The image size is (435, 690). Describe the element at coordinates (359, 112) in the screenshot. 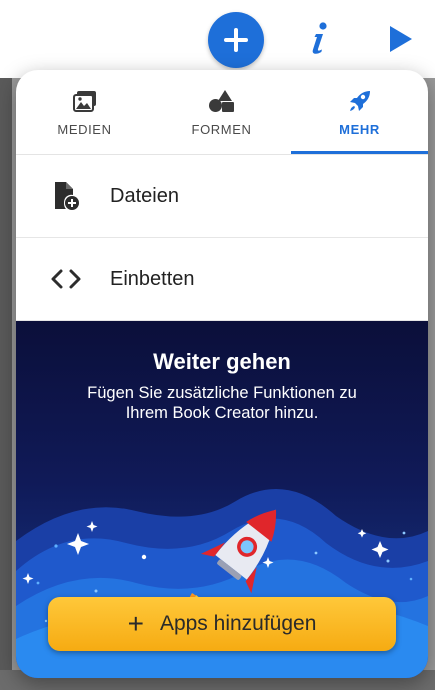

I see `tab-more: MEHR` at that location.